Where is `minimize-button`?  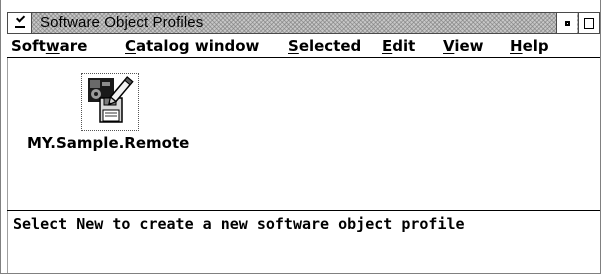
minimize-button is located at coordinates (566, 23).